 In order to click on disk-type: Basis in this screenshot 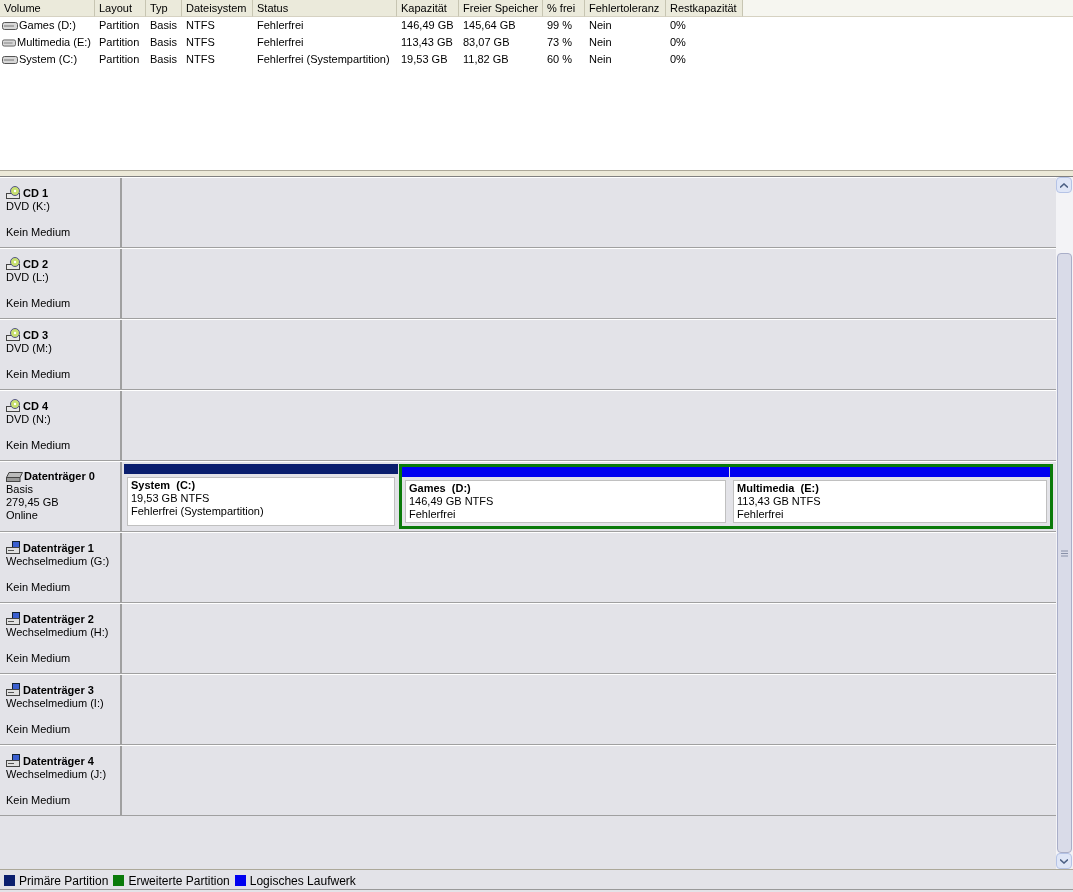, I will do `click(20, 489)`.